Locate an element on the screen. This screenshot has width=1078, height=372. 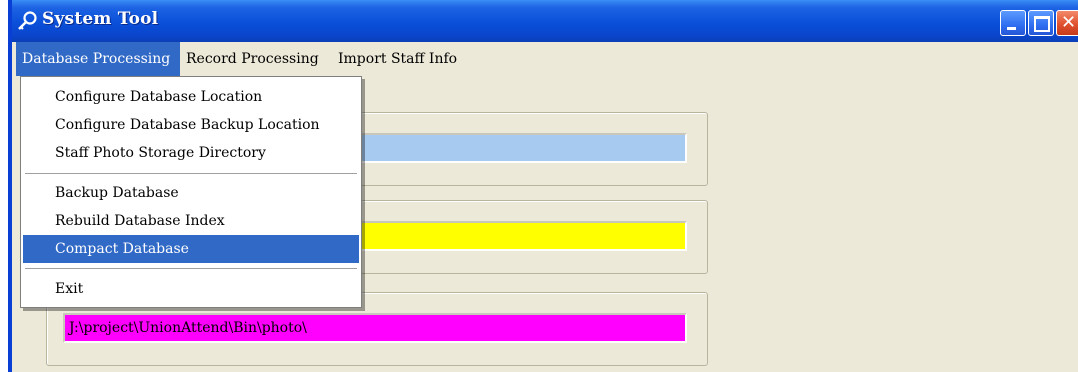
menu-item-staff-photo-directory: Staff Photo Storage Directory is located at coordinates (191, 153).